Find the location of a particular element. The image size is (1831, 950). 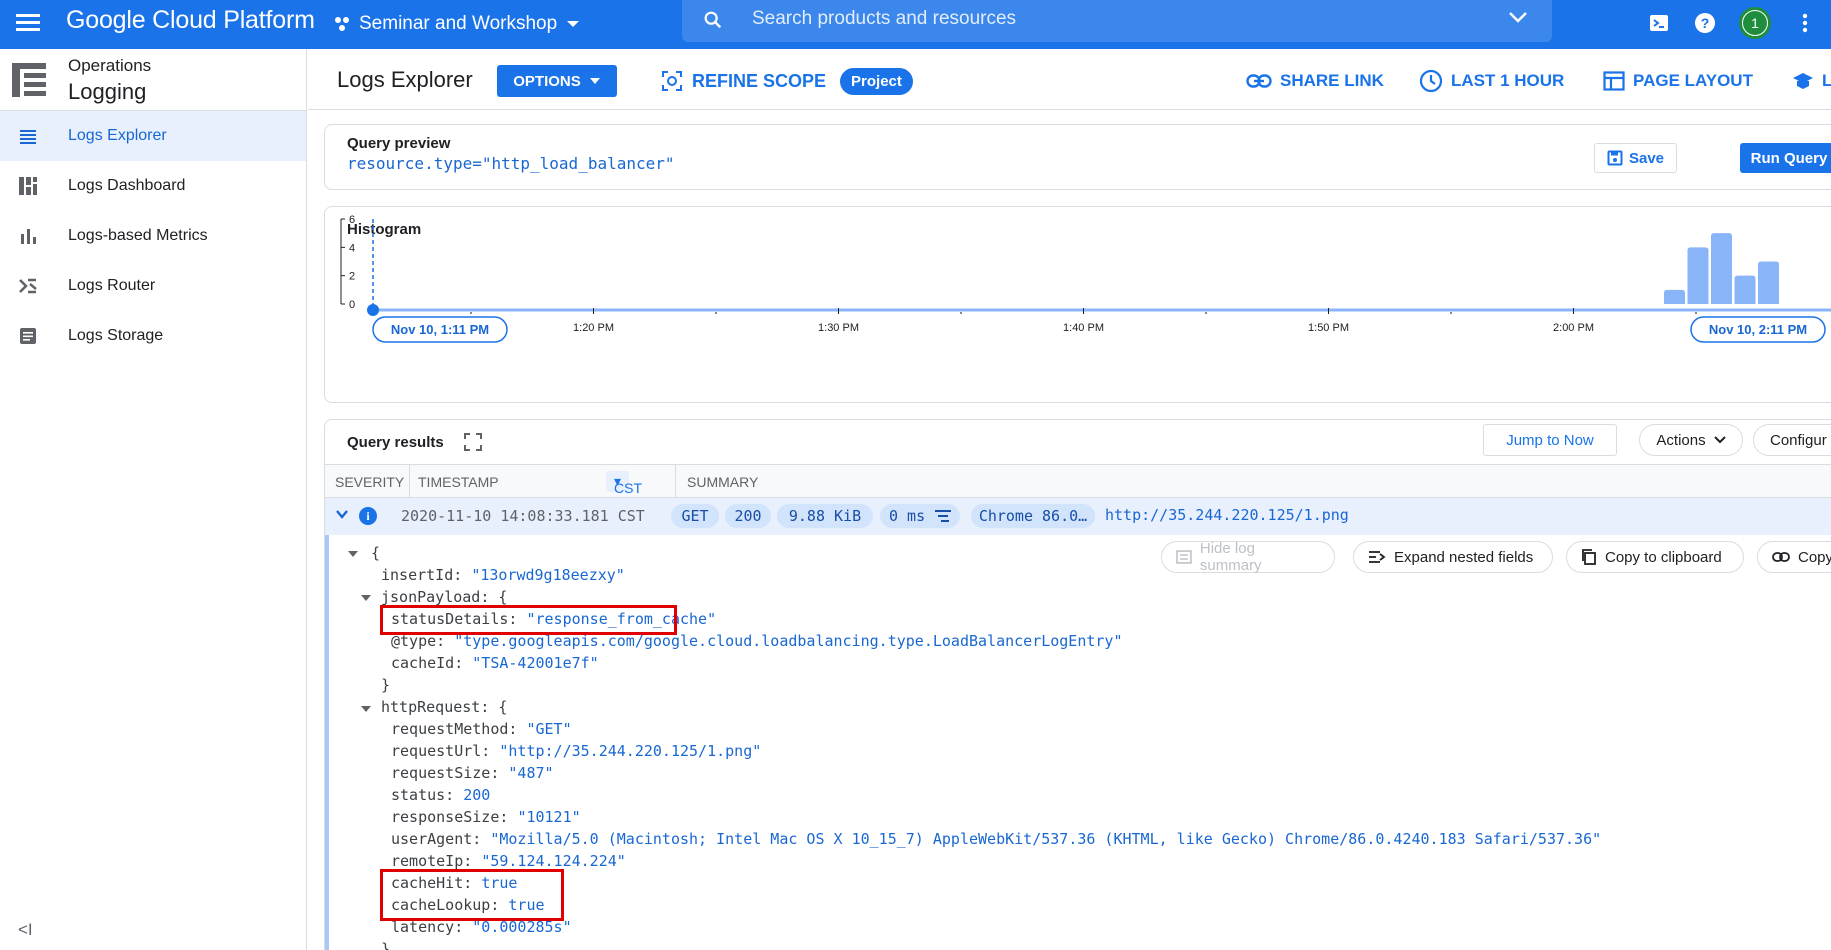

copy-to-clipboard-button: Copy to clipboard is located at coordinates (1655, 557).